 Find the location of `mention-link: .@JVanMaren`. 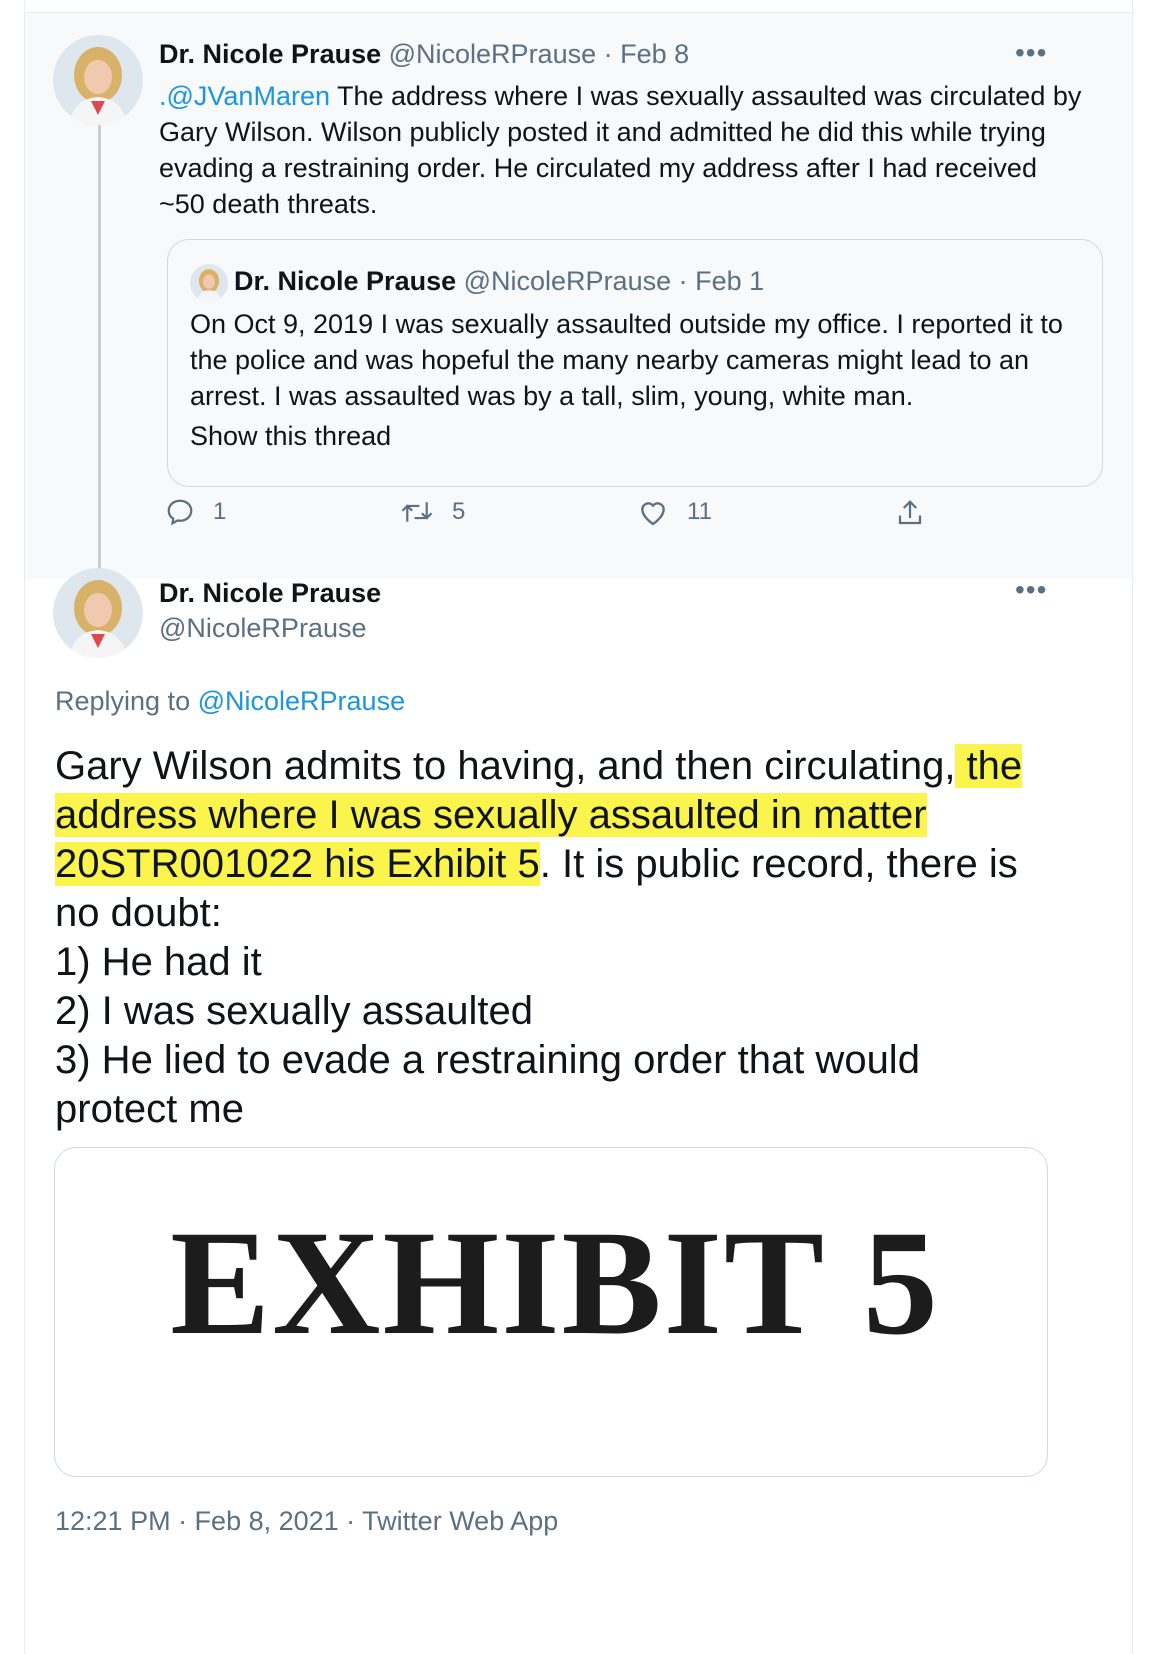

mention-link: .@JVanMaren is located at coordinates (244, 96).